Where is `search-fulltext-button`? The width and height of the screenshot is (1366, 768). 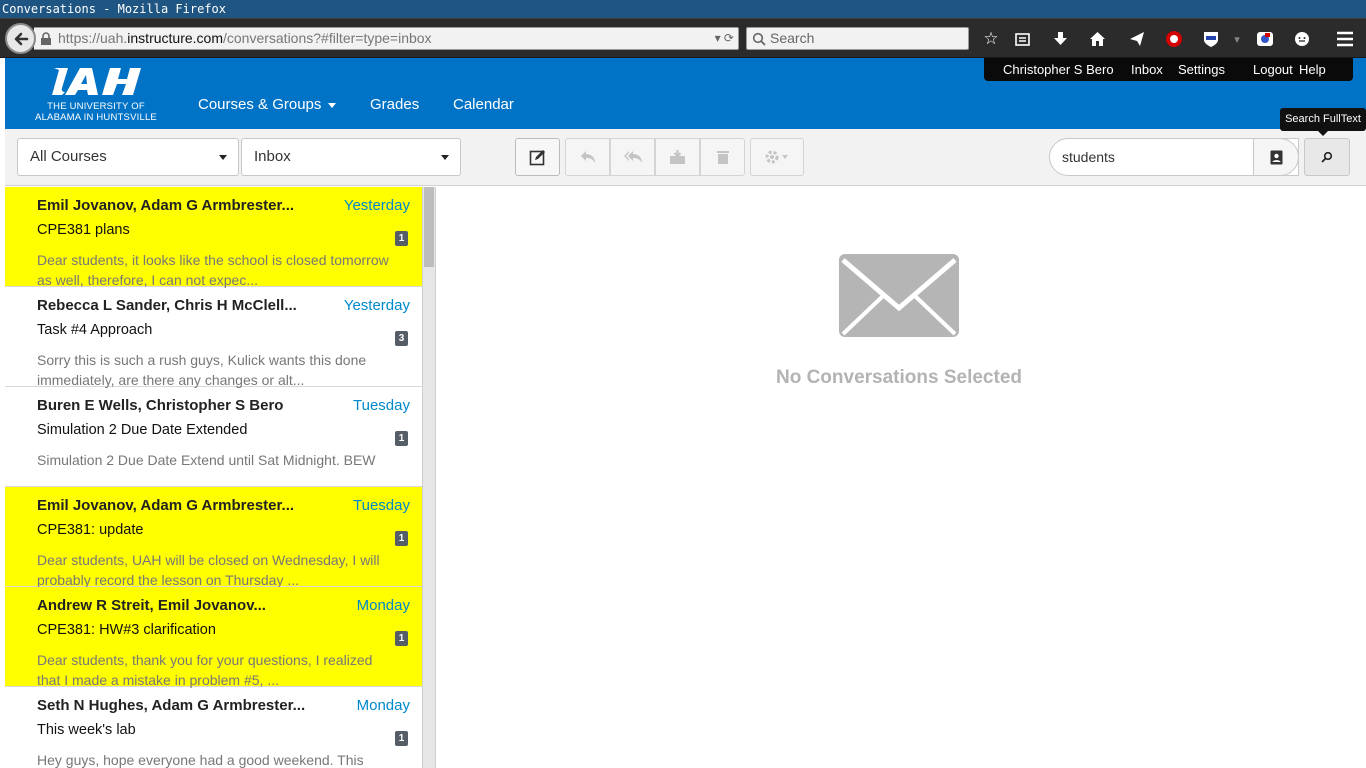 search-fulltext-button is located at coordinates (1327, 157).